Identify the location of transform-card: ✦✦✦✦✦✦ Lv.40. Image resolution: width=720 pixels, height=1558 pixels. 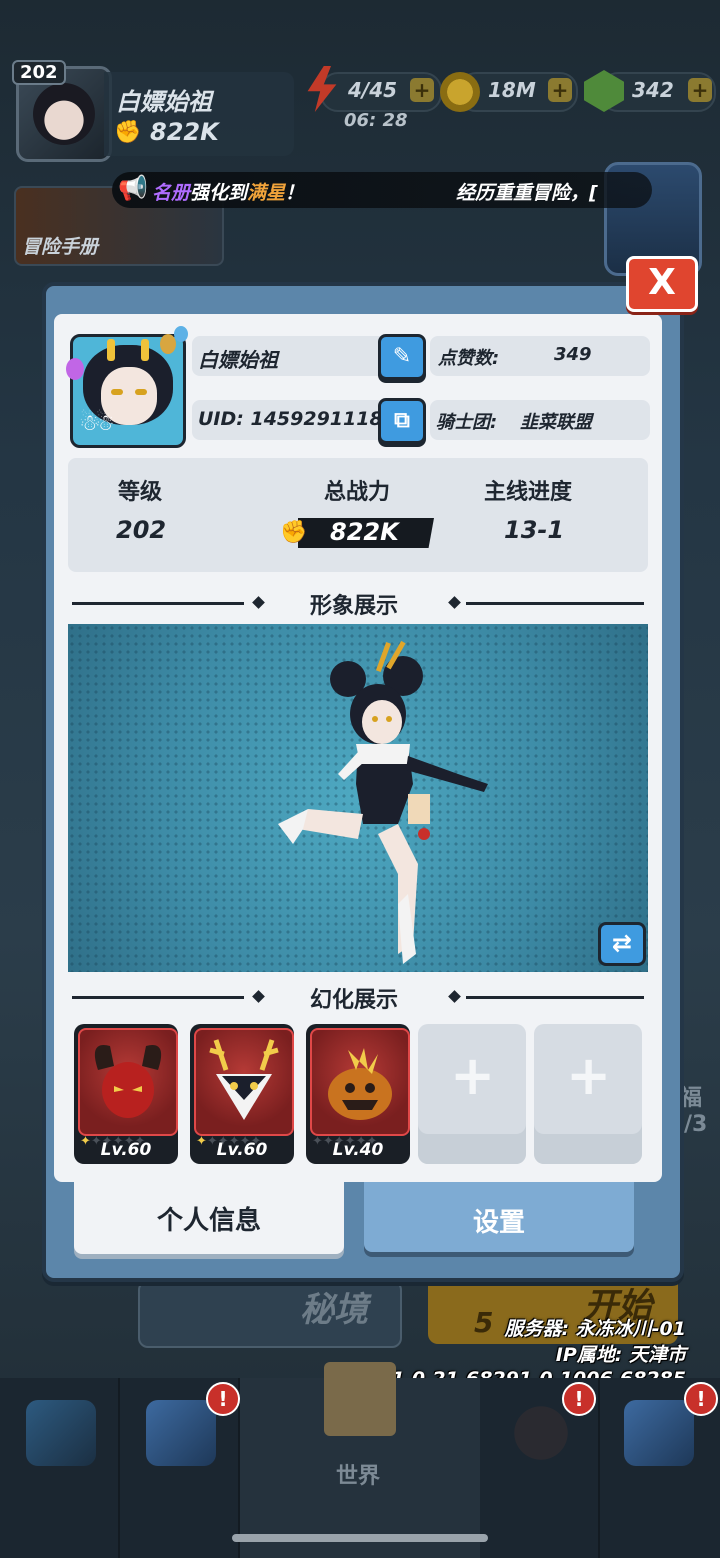
(358, 1094).